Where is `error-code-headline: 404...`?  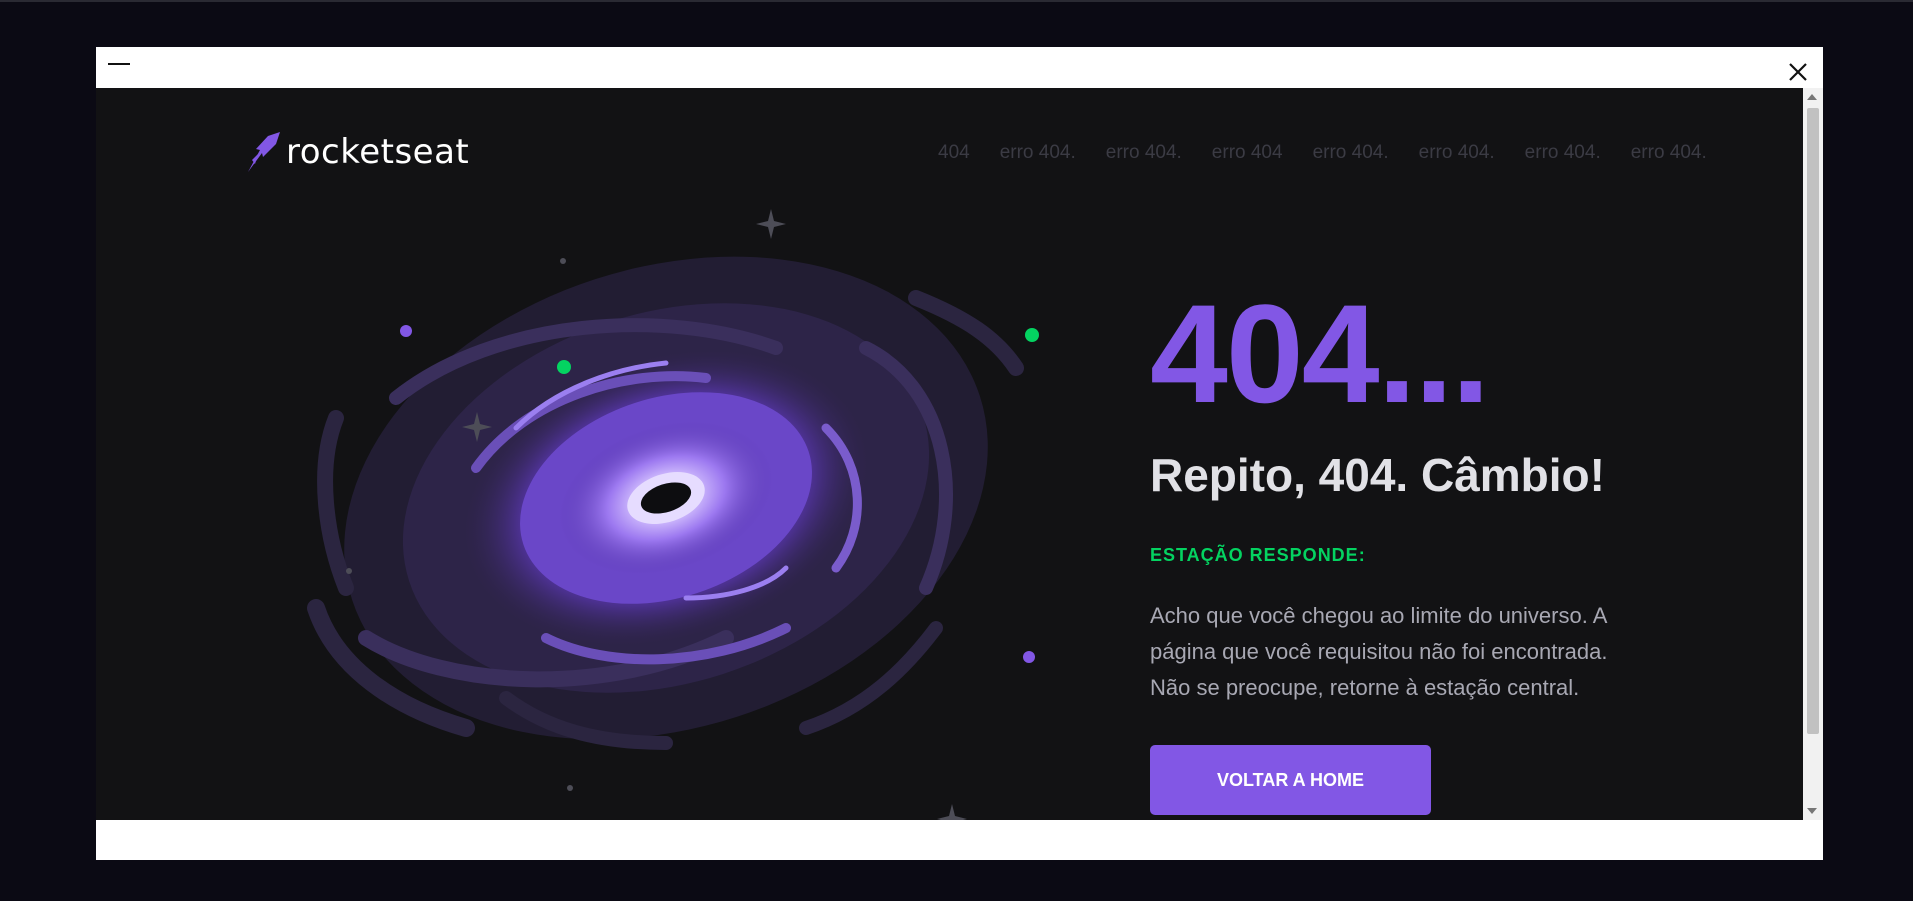
error-code-headline: 404... is located at coordinates (1320, 353).